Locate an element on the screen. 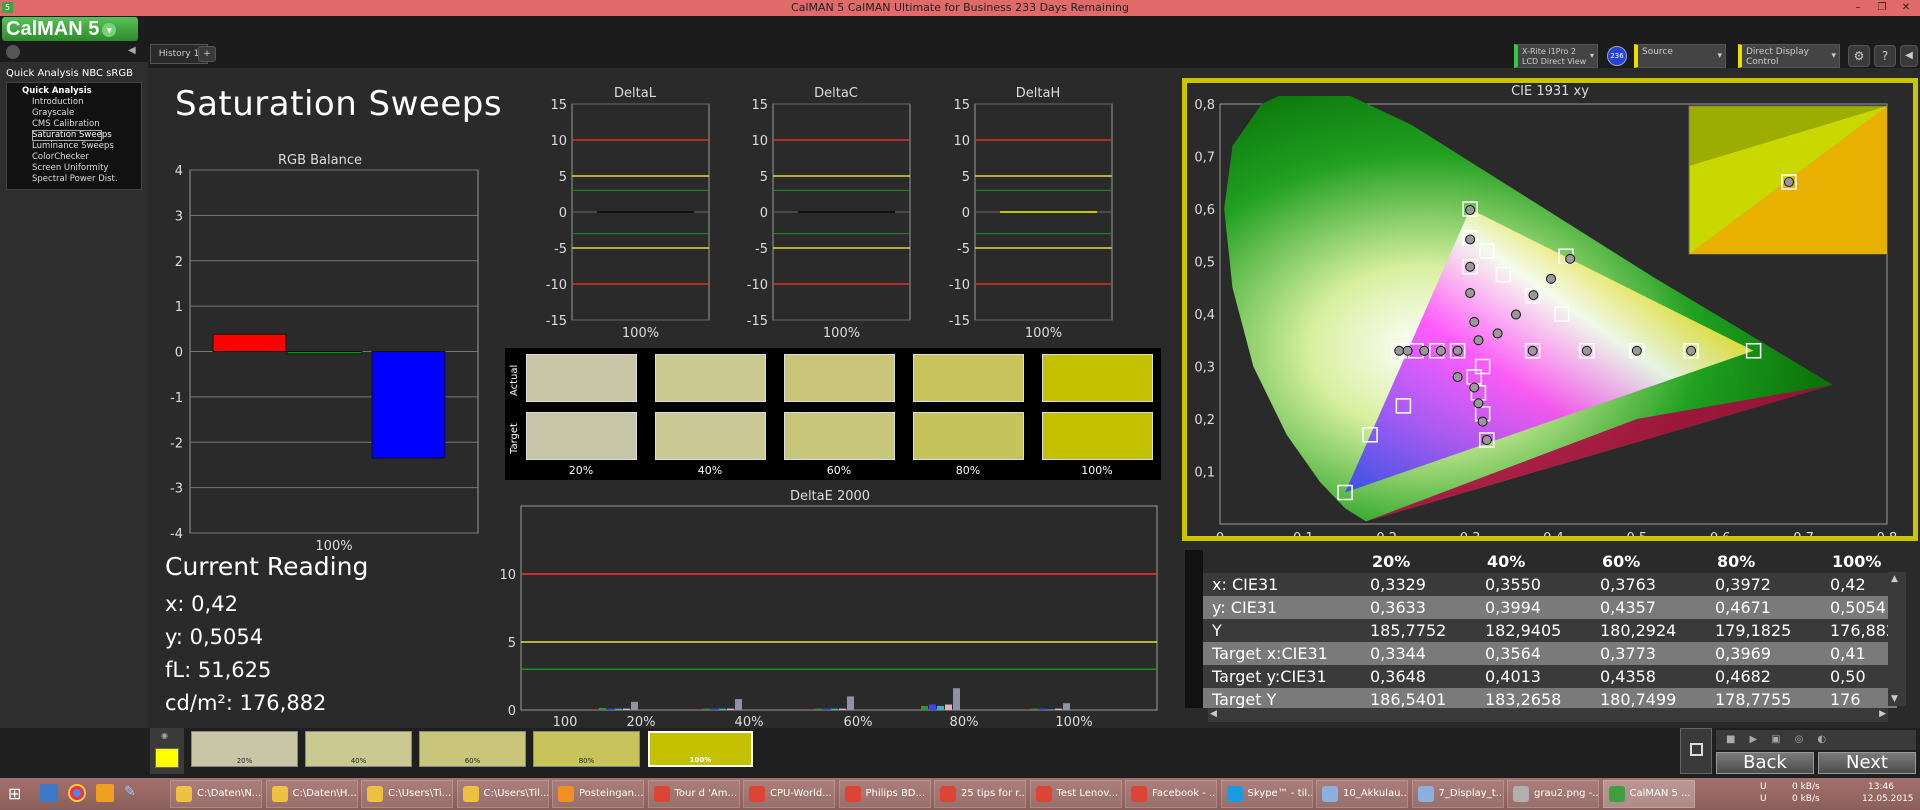  x-tick-label: 0 is located at coordinates (1220, 533).